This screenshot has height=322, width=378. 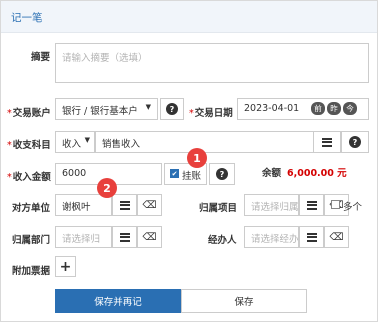 I want to click on balance-value: 6,000.00 元, so click(x=317, y=173).